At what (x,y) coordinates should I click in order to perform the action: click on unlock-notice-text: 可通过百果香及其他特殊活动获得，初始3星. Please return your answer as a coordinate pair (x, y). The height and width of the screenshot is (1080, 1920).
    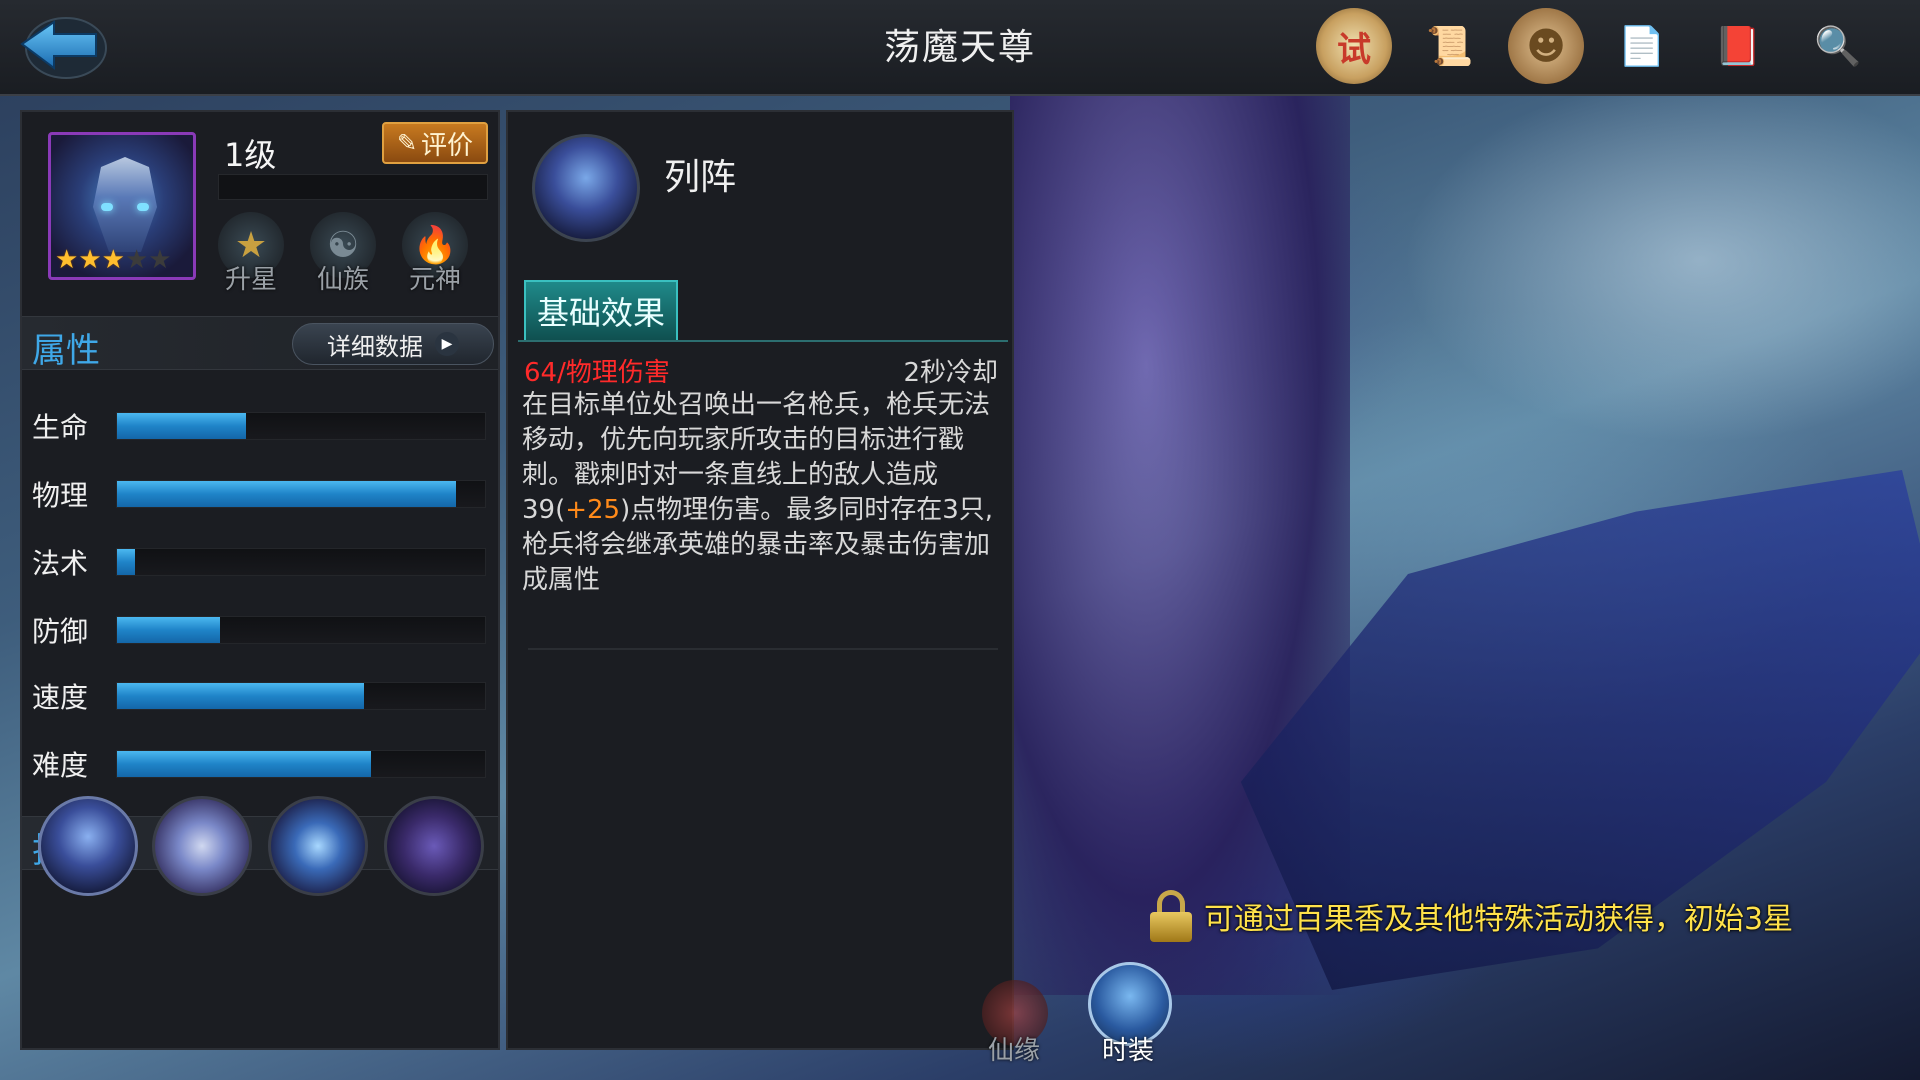
    Looking at the image, I should click on (1499, 919).